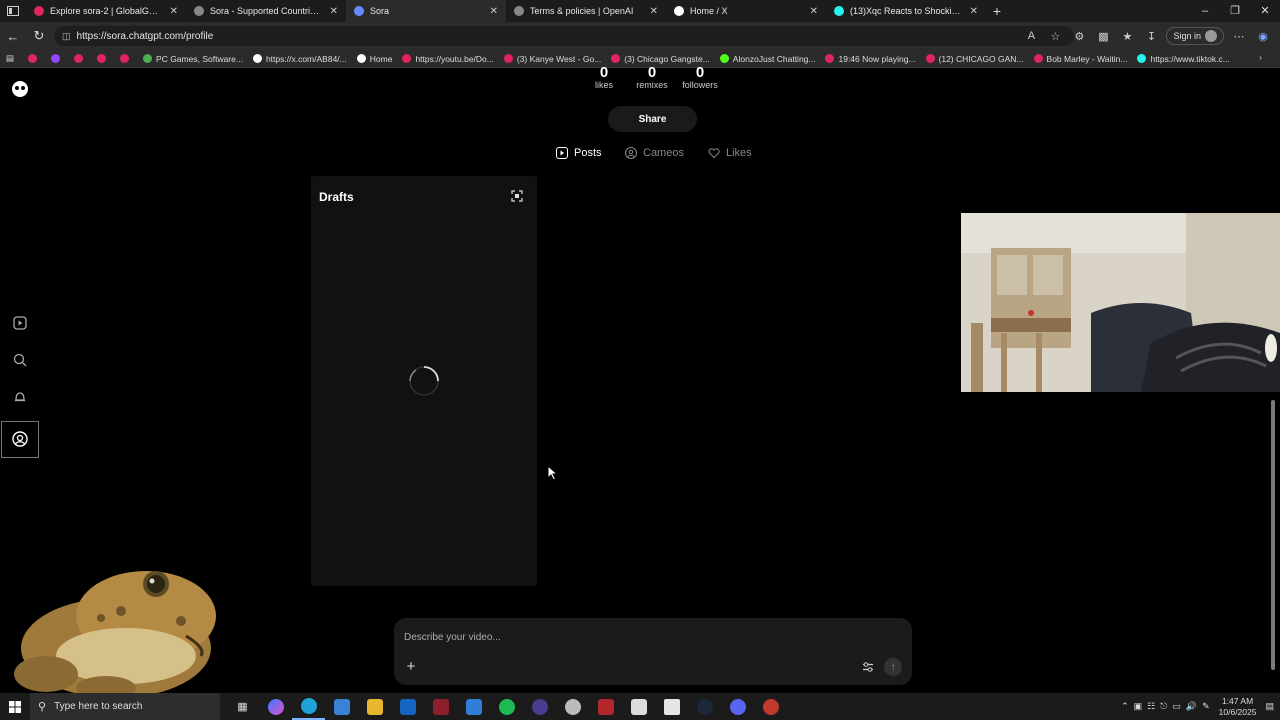  I want to click on browser-tab: Home / X ✕, so click(746, 11).